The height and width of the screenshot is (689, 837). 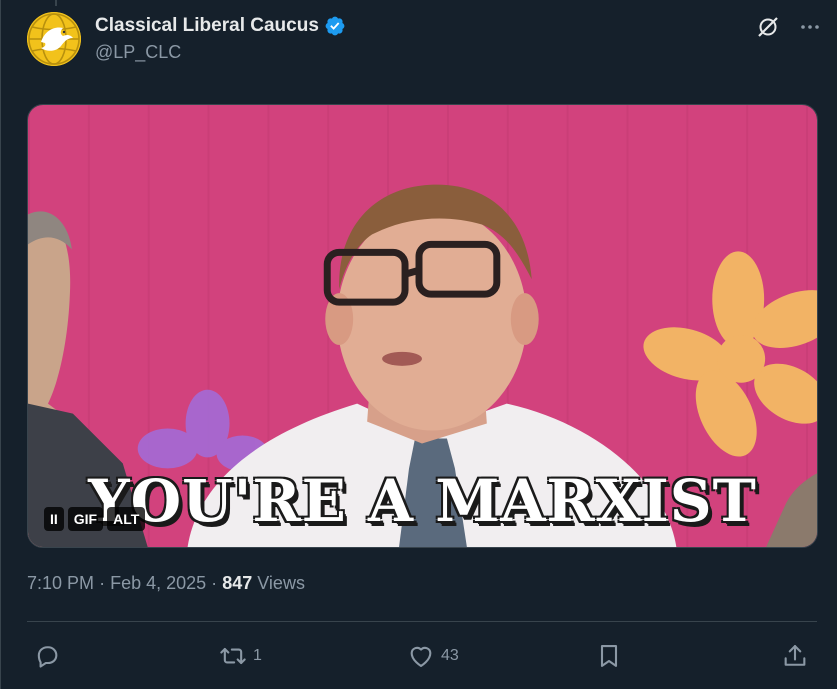 What do you see at coordinates (335, 26) in the screenshot?
I see `verified-badge-icon` at bounding box center [335, 26].